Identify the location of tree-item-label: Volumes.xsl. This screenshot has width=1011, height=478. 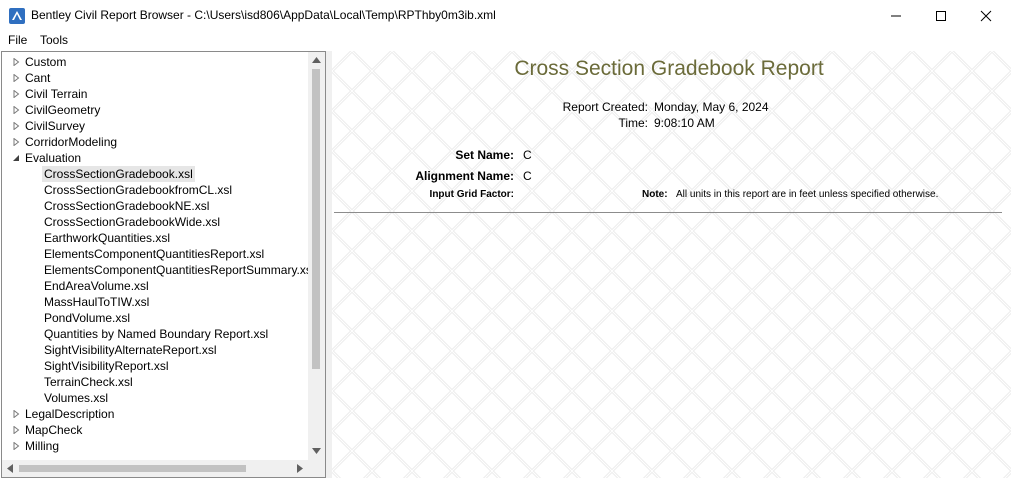
(76, 398).